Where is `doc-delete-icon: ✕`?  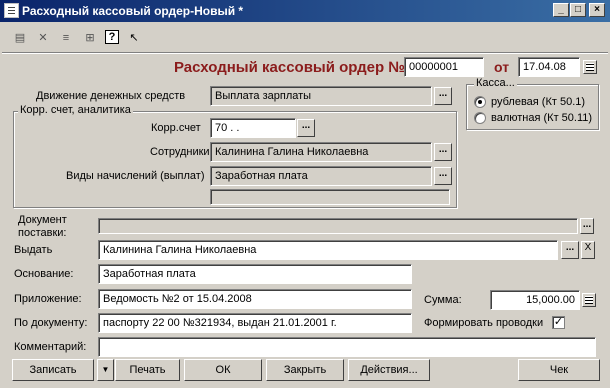
doc-delete-icon: ✕ is located at coordinates (43, 38).